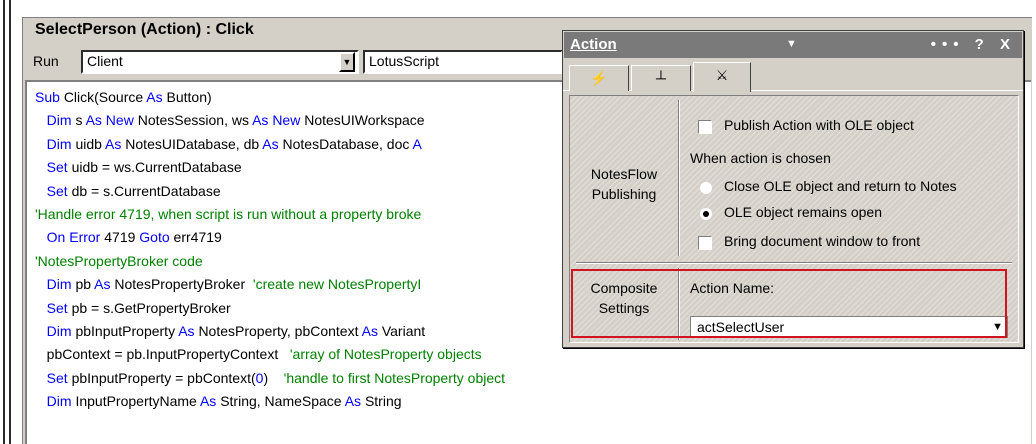 This screenshot has width=1036, height=444. Describe the element at coordinates (144, 29) in the screenshot. I see `editor-title: SelectPerson (Action) : Click` at that location.